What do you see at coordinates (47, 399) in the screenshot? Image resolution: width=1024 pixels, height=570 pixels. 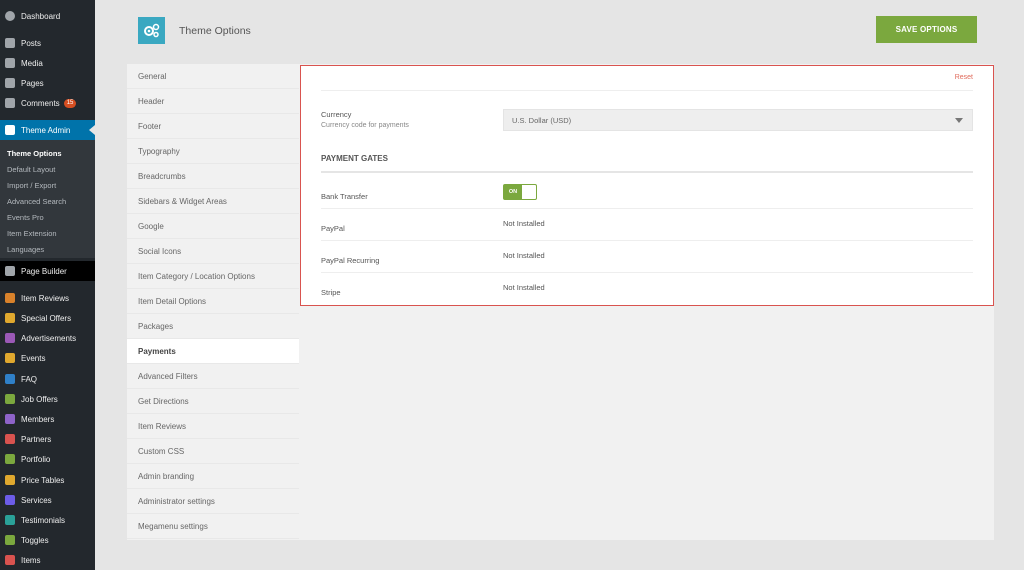 I see `menu-job-offers: Job Offers` at bounding box center [47, 399].